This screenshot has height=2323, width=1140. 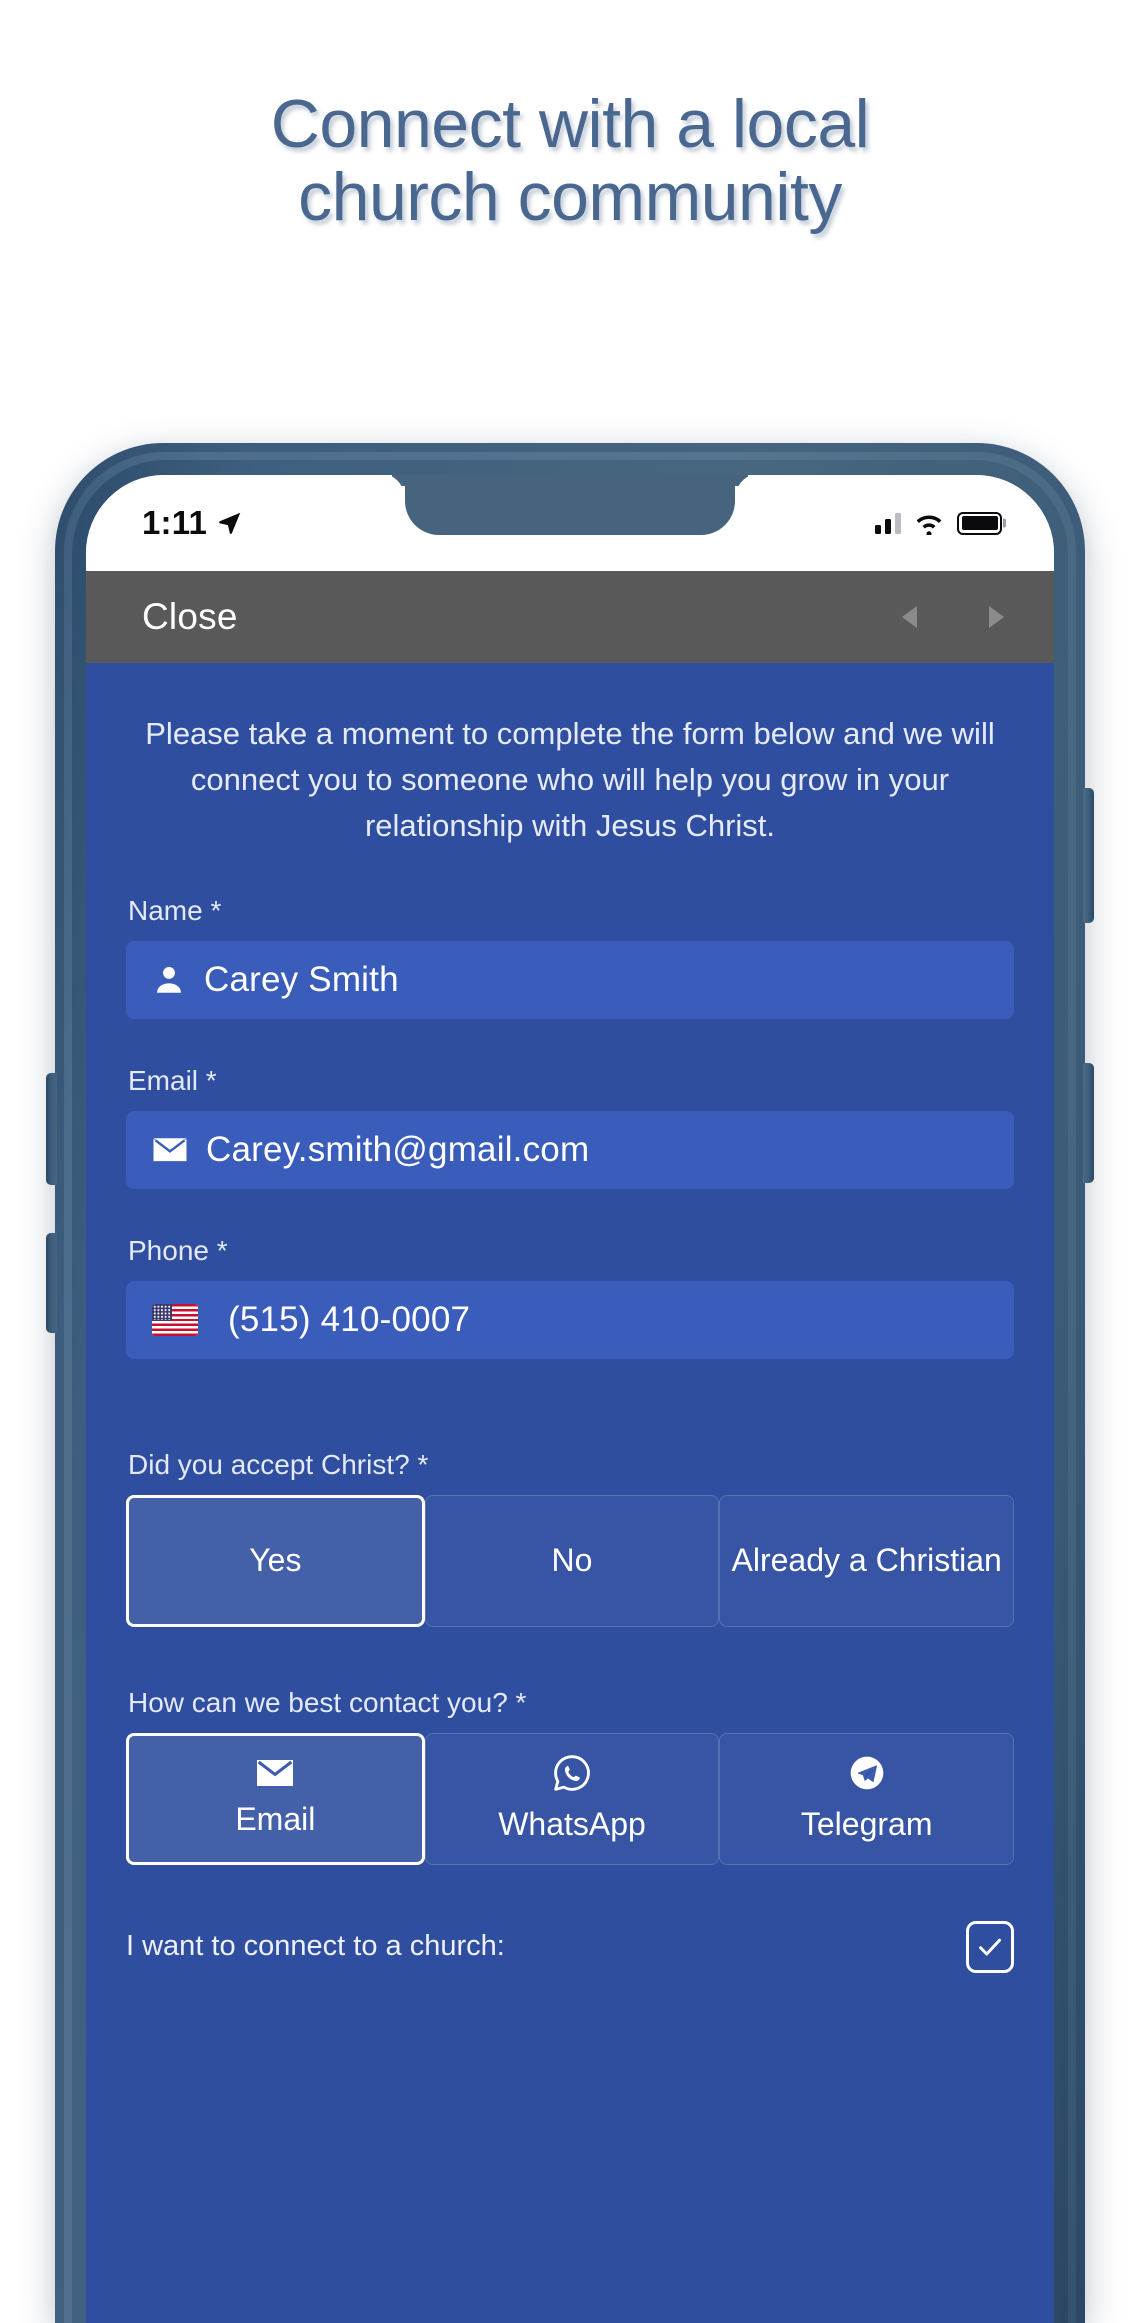 I want to click on us-flag-icon, so click(x=175, y=1319).